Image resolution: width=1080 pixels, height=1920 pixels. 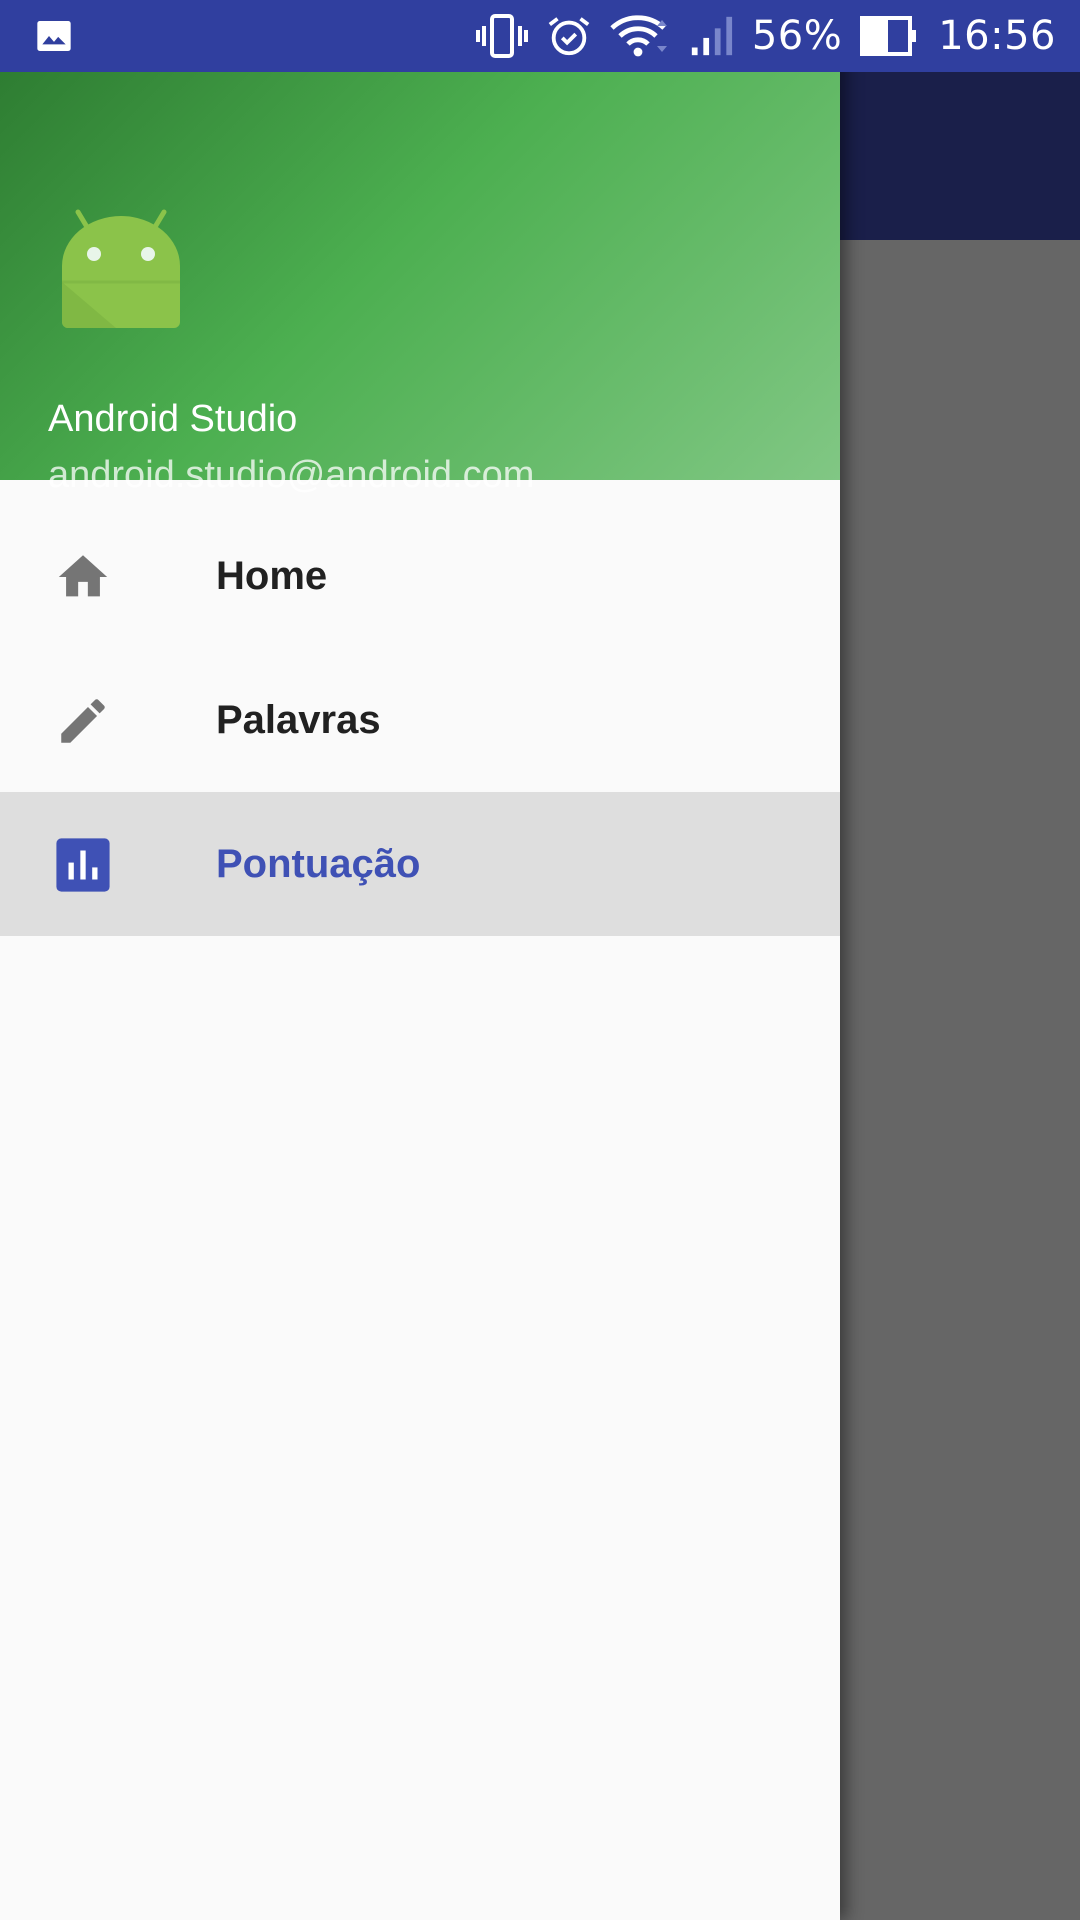 What do you see at coordinates (997, 36) in the screenshot?
I see `clock-time: 16:56` at bounding box center [997, 36].